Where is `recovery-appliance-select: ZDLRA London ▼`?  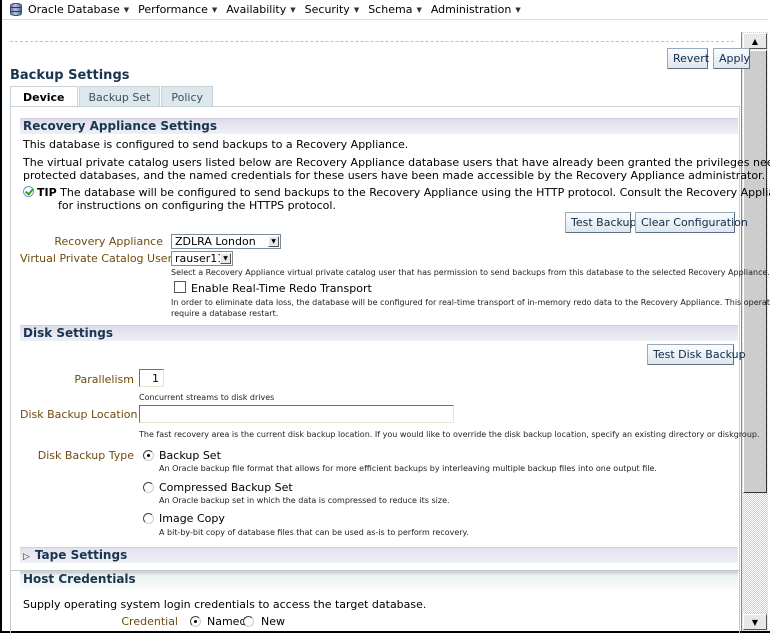 recovery-appliance-select: ZDLRA London ▼ is located at coordinates (226, 241).